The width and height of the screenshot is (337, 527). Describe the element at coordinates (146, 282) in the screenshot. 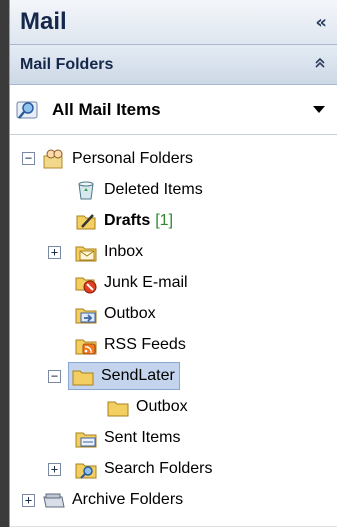

I see `tree-item-label: Junk E-mail` at that location.